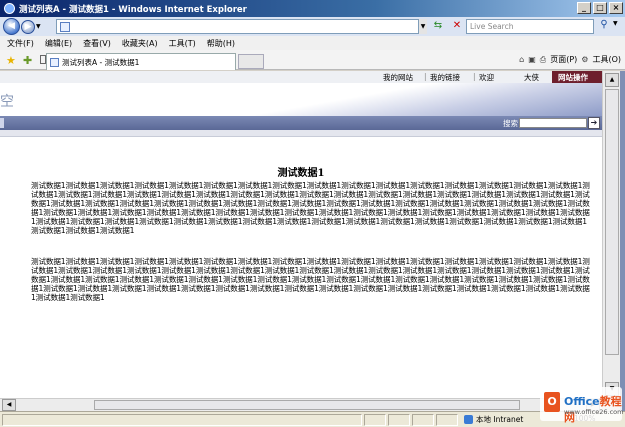  What do you see at coordinates (301, 99) in the screenshot?
I see `site-banner: 空` at bounding box center [301, 99].